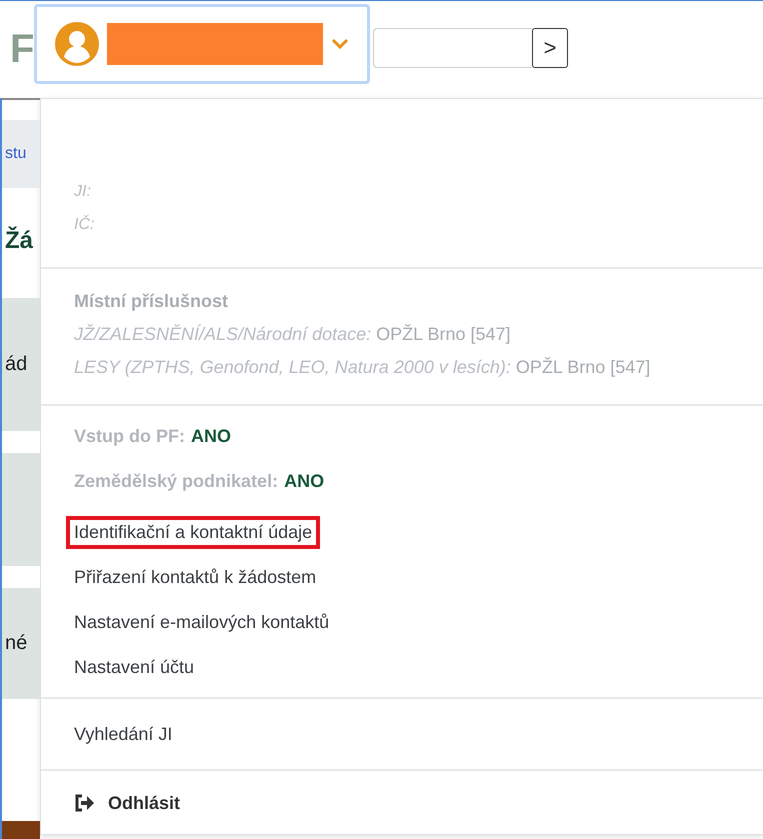 The width and height of the screenshot is (763, 839). Describe the element at coordinates (340, 44) in the screenshot. I see `caret-icon` at that location.